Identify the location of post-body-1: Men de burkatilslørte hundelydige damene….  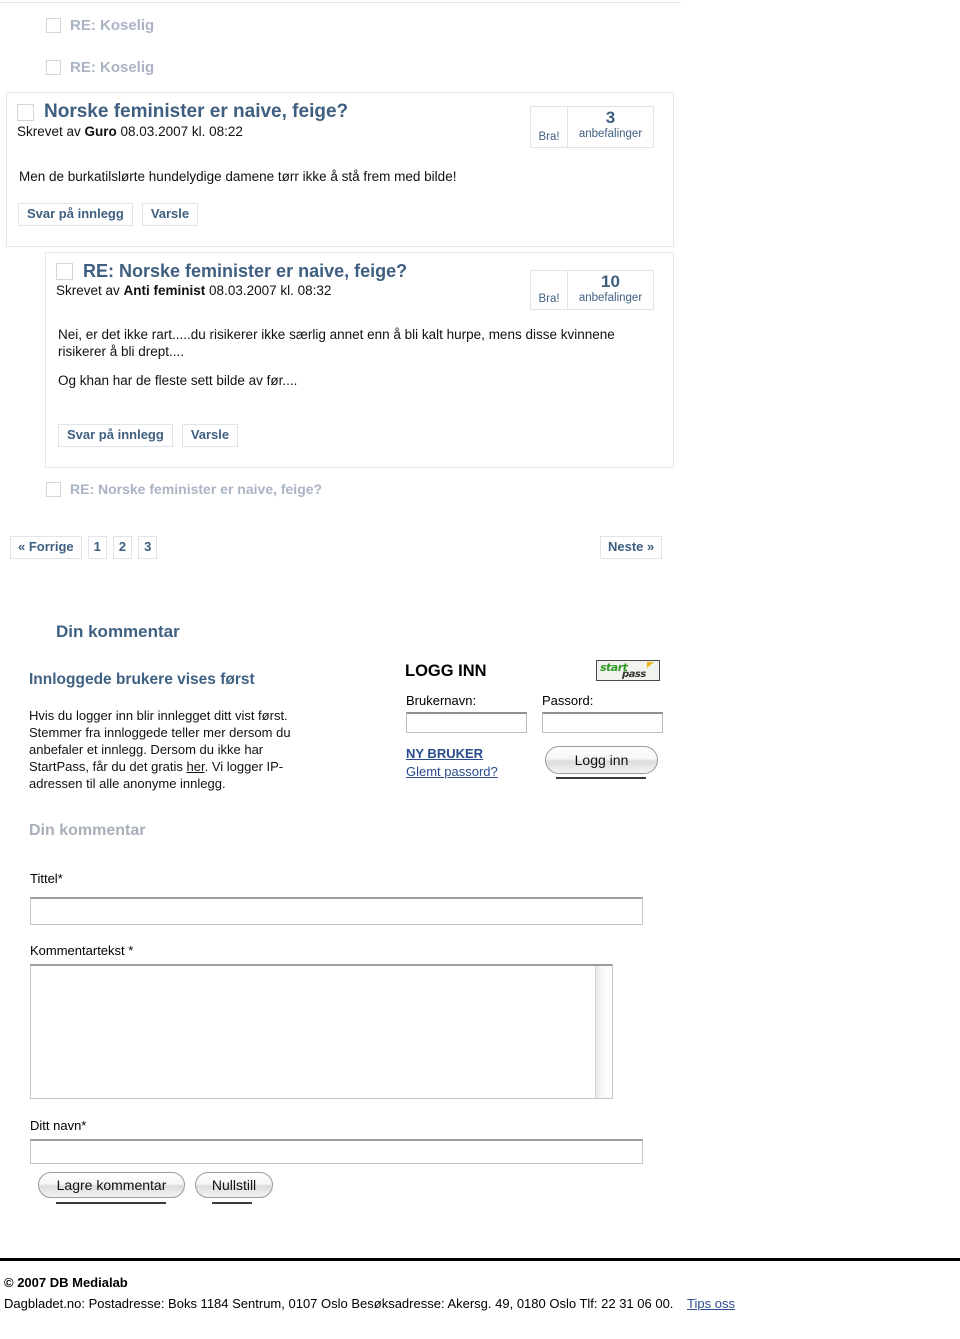
(340, 176).